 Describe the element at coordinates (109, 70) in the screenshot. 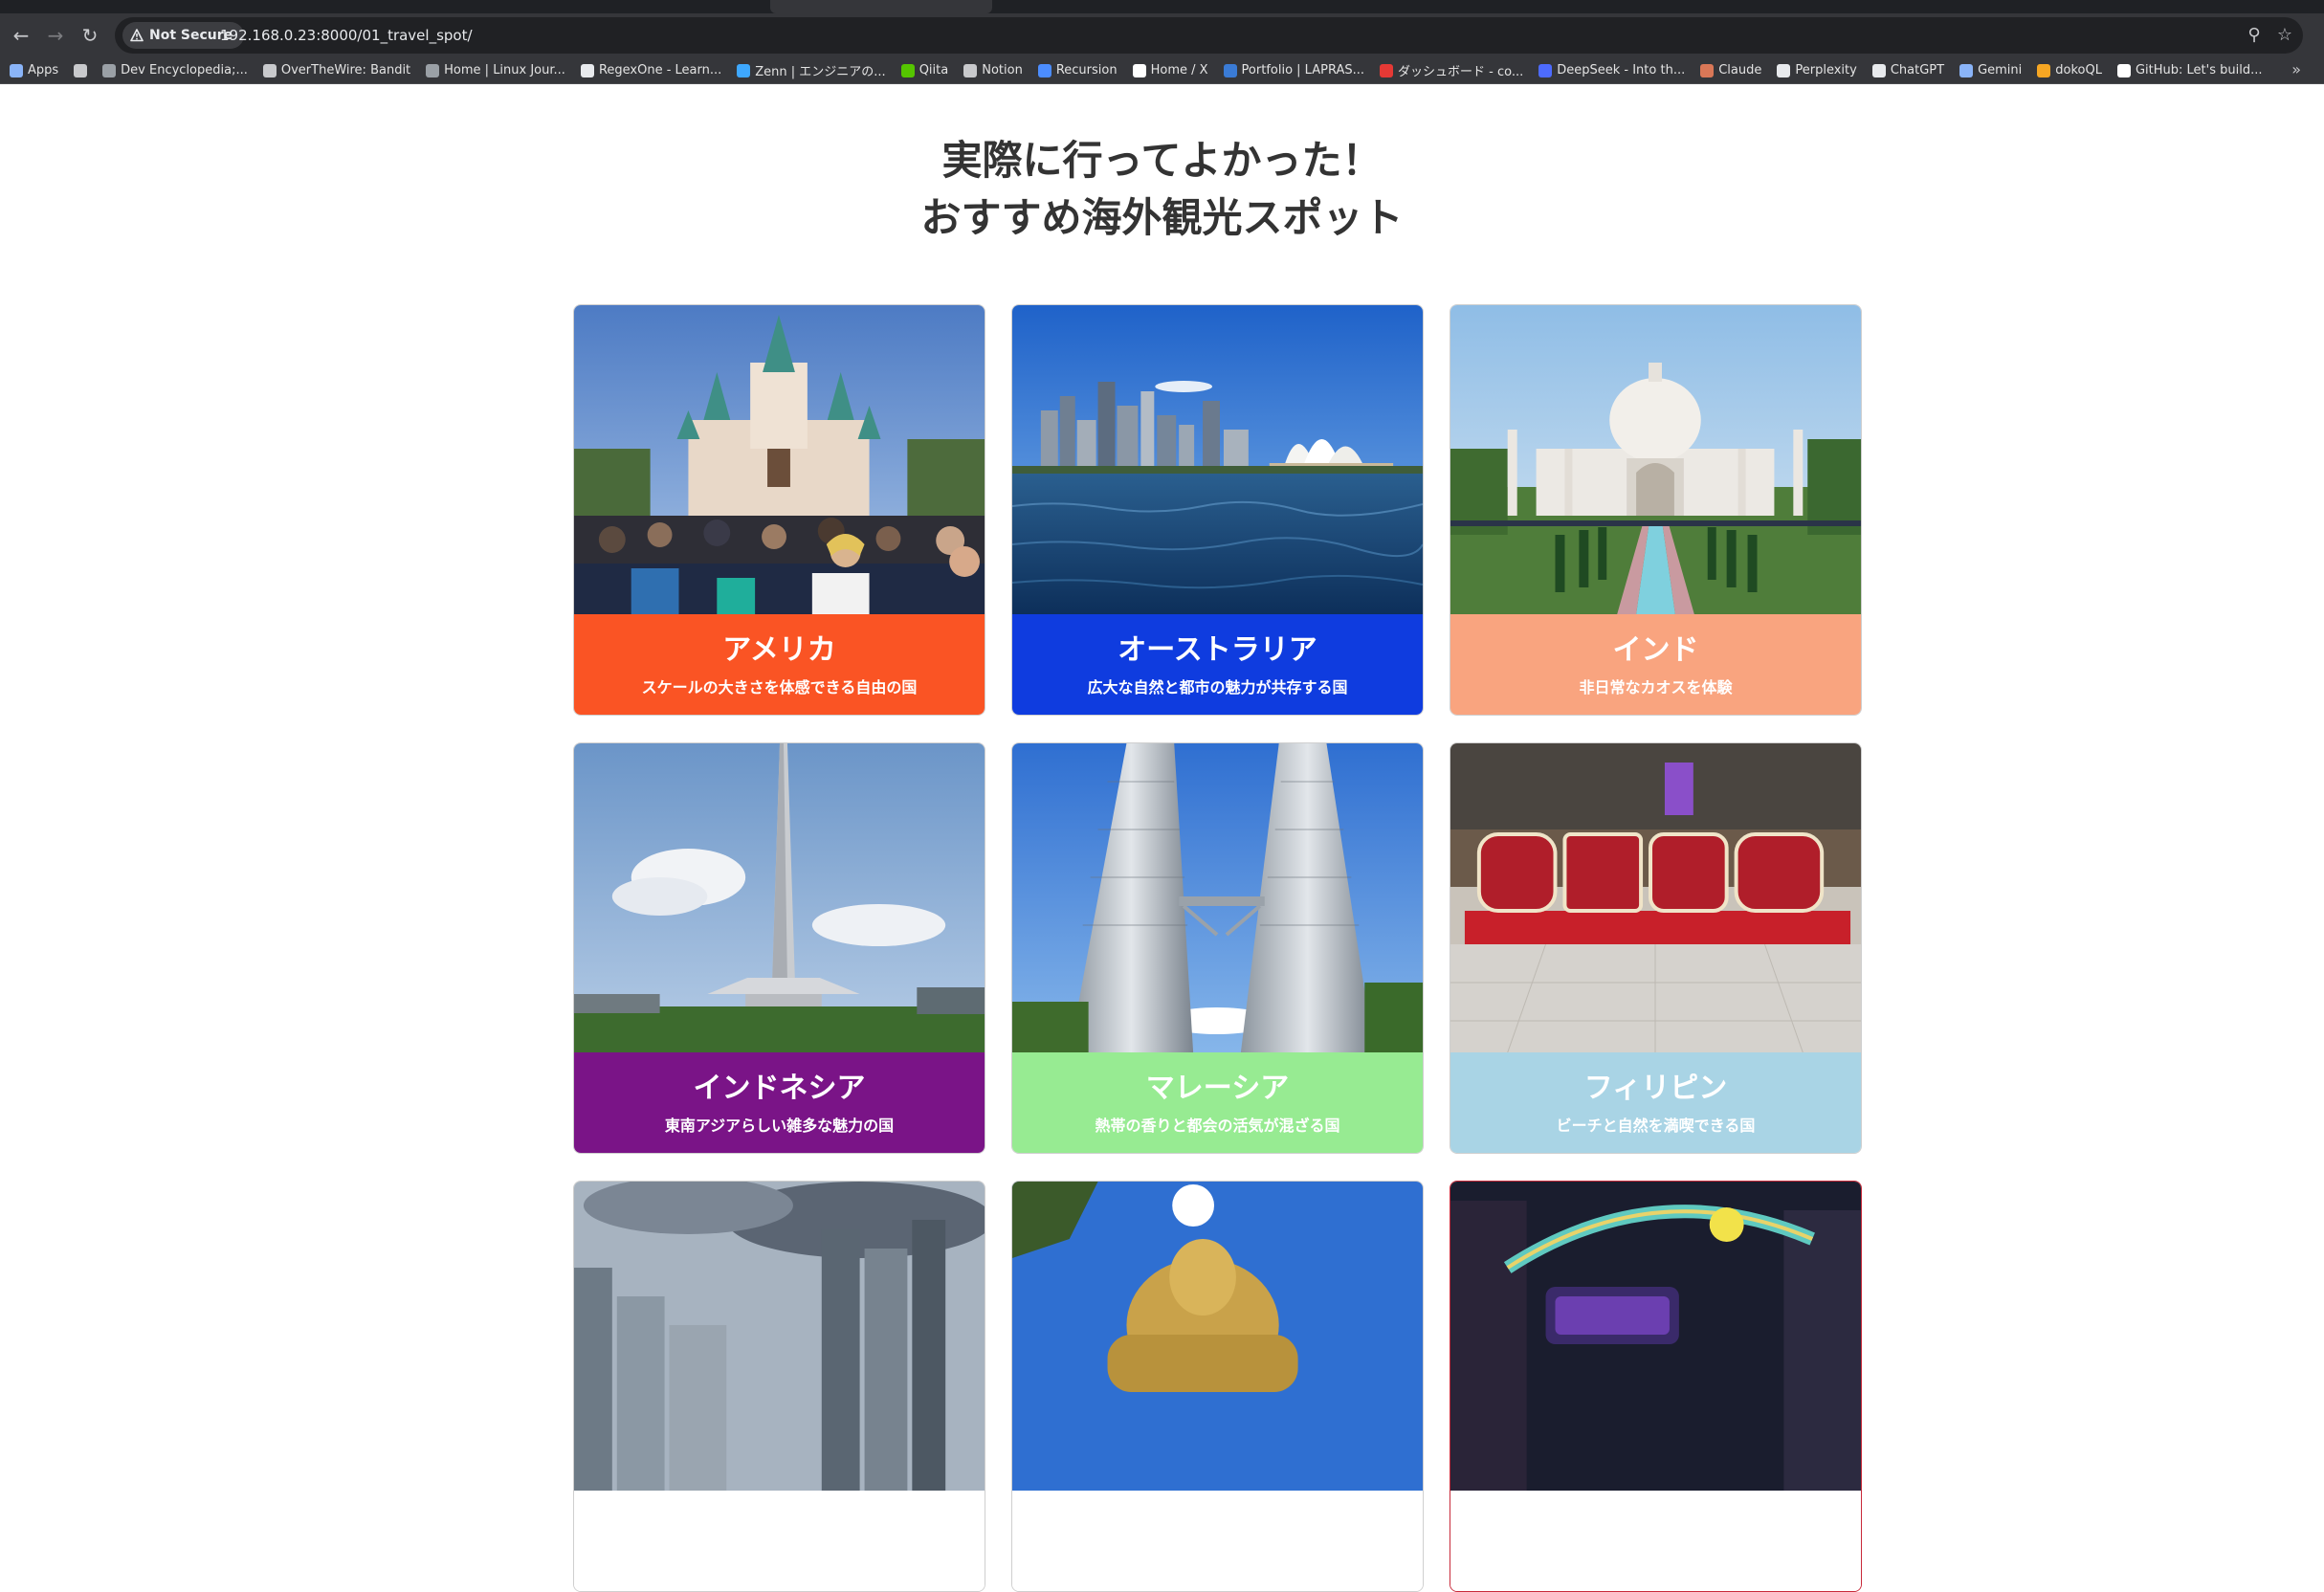

I see `globe-icon` at that location.